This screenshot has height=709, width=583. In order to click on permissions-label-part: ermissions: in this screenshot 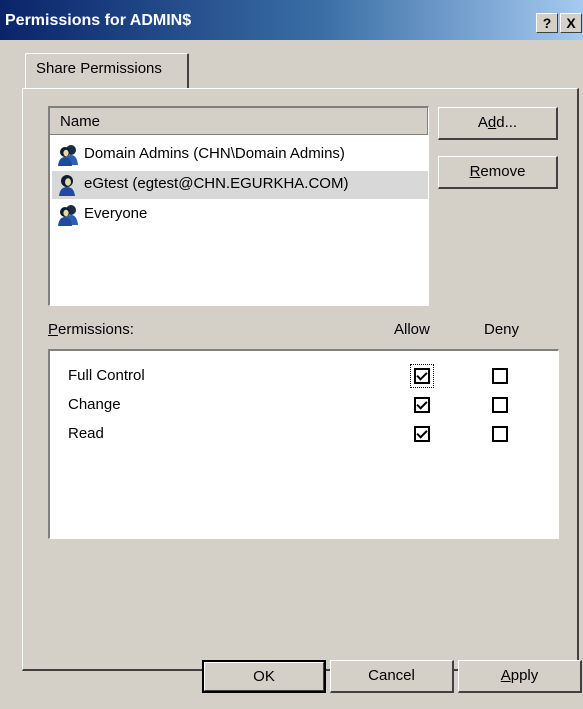, I will do `click(96, 329)`.